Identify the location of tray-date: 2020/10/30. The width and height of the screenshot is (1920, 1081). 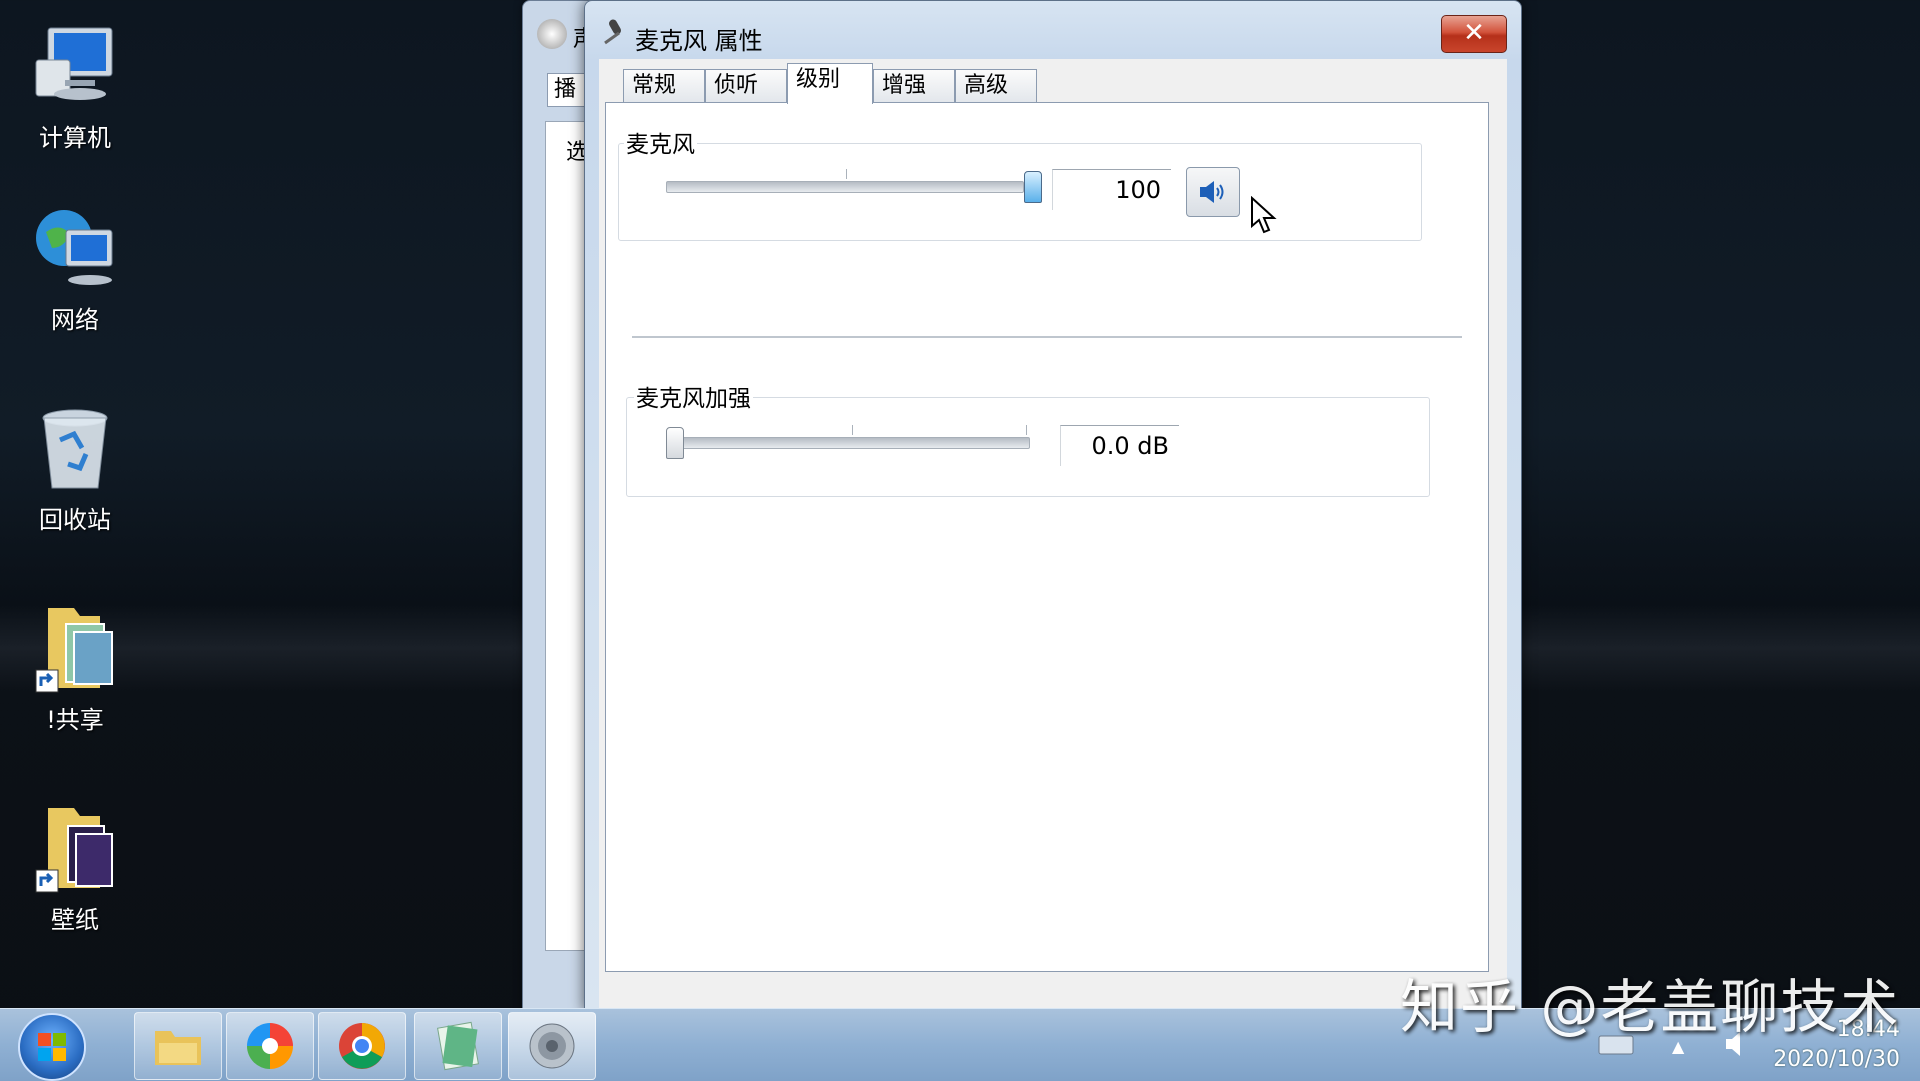
(1836, 1059).